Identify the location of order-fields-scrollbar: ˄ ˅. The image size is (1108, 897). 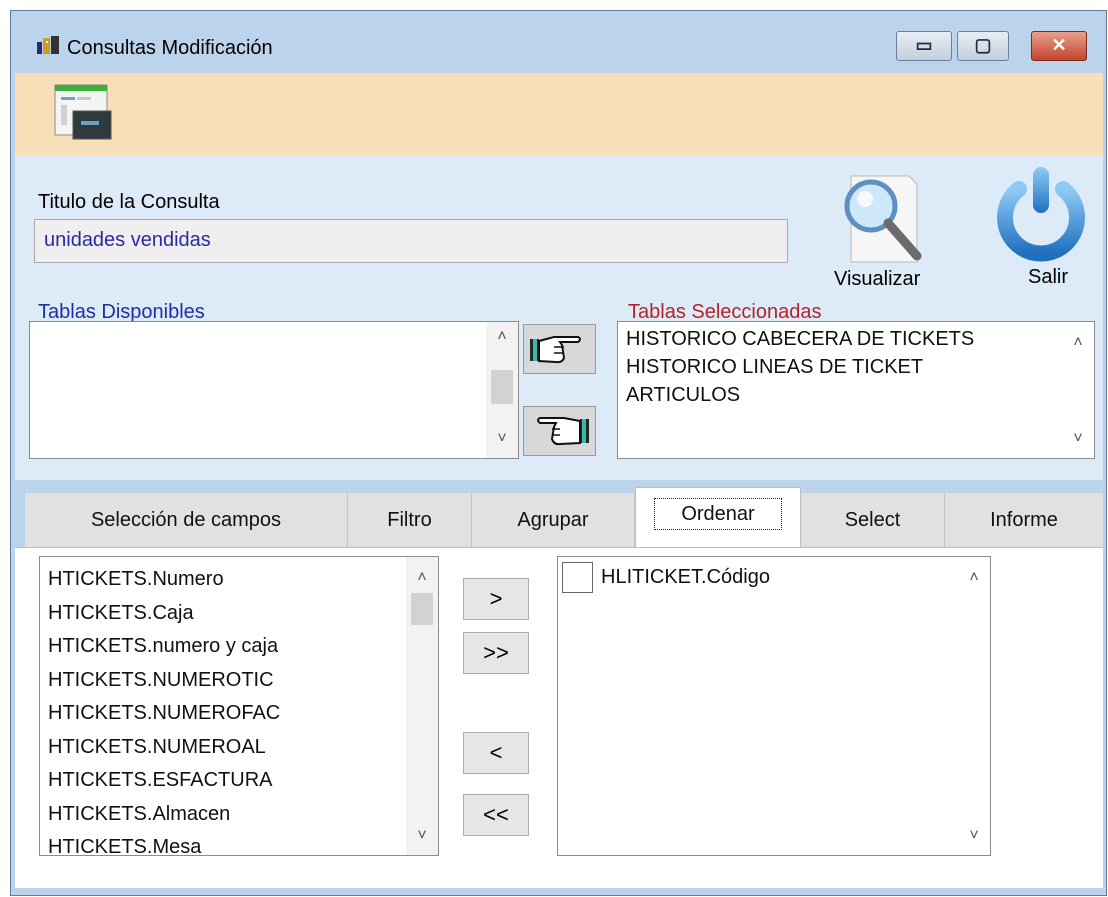
(974, 706).